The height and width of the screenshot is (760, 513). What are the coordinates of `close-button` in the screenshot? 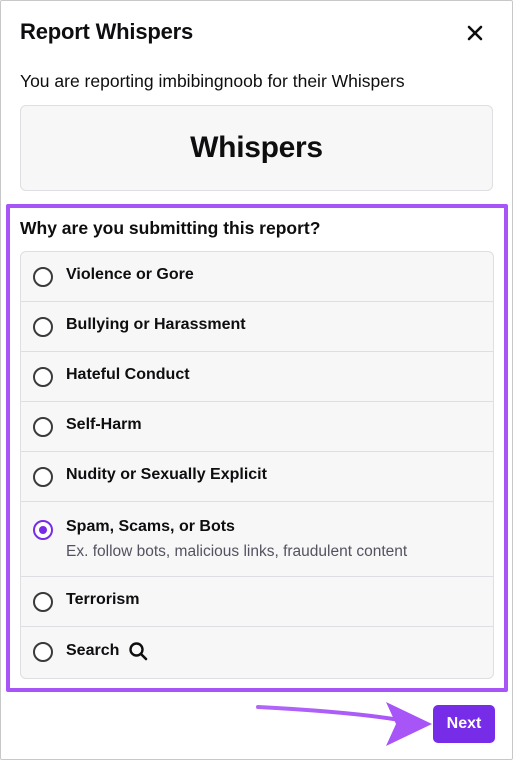 It's located at (475, 33).